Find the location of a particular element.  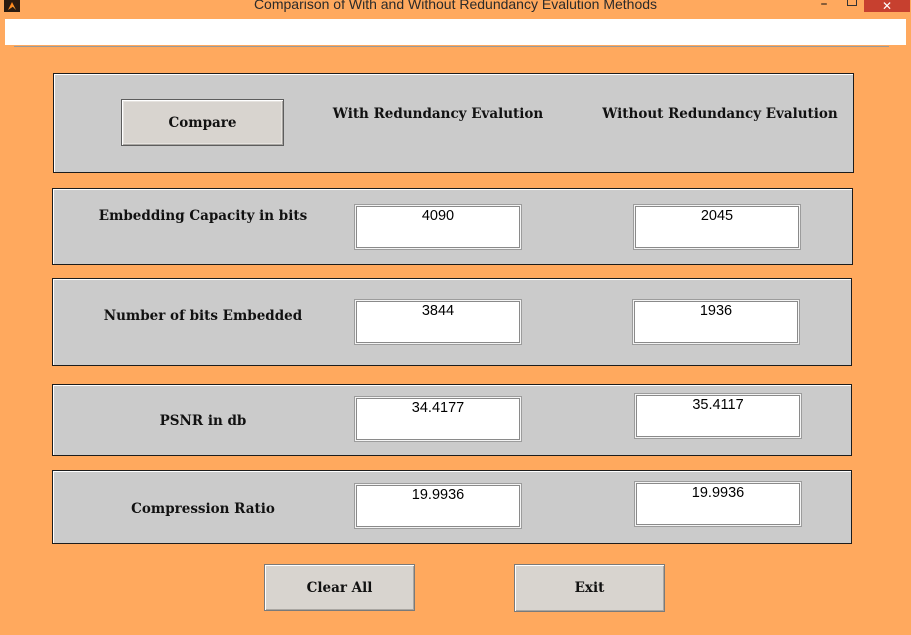

compare-button: Compare is located at coordinates (202, 122).